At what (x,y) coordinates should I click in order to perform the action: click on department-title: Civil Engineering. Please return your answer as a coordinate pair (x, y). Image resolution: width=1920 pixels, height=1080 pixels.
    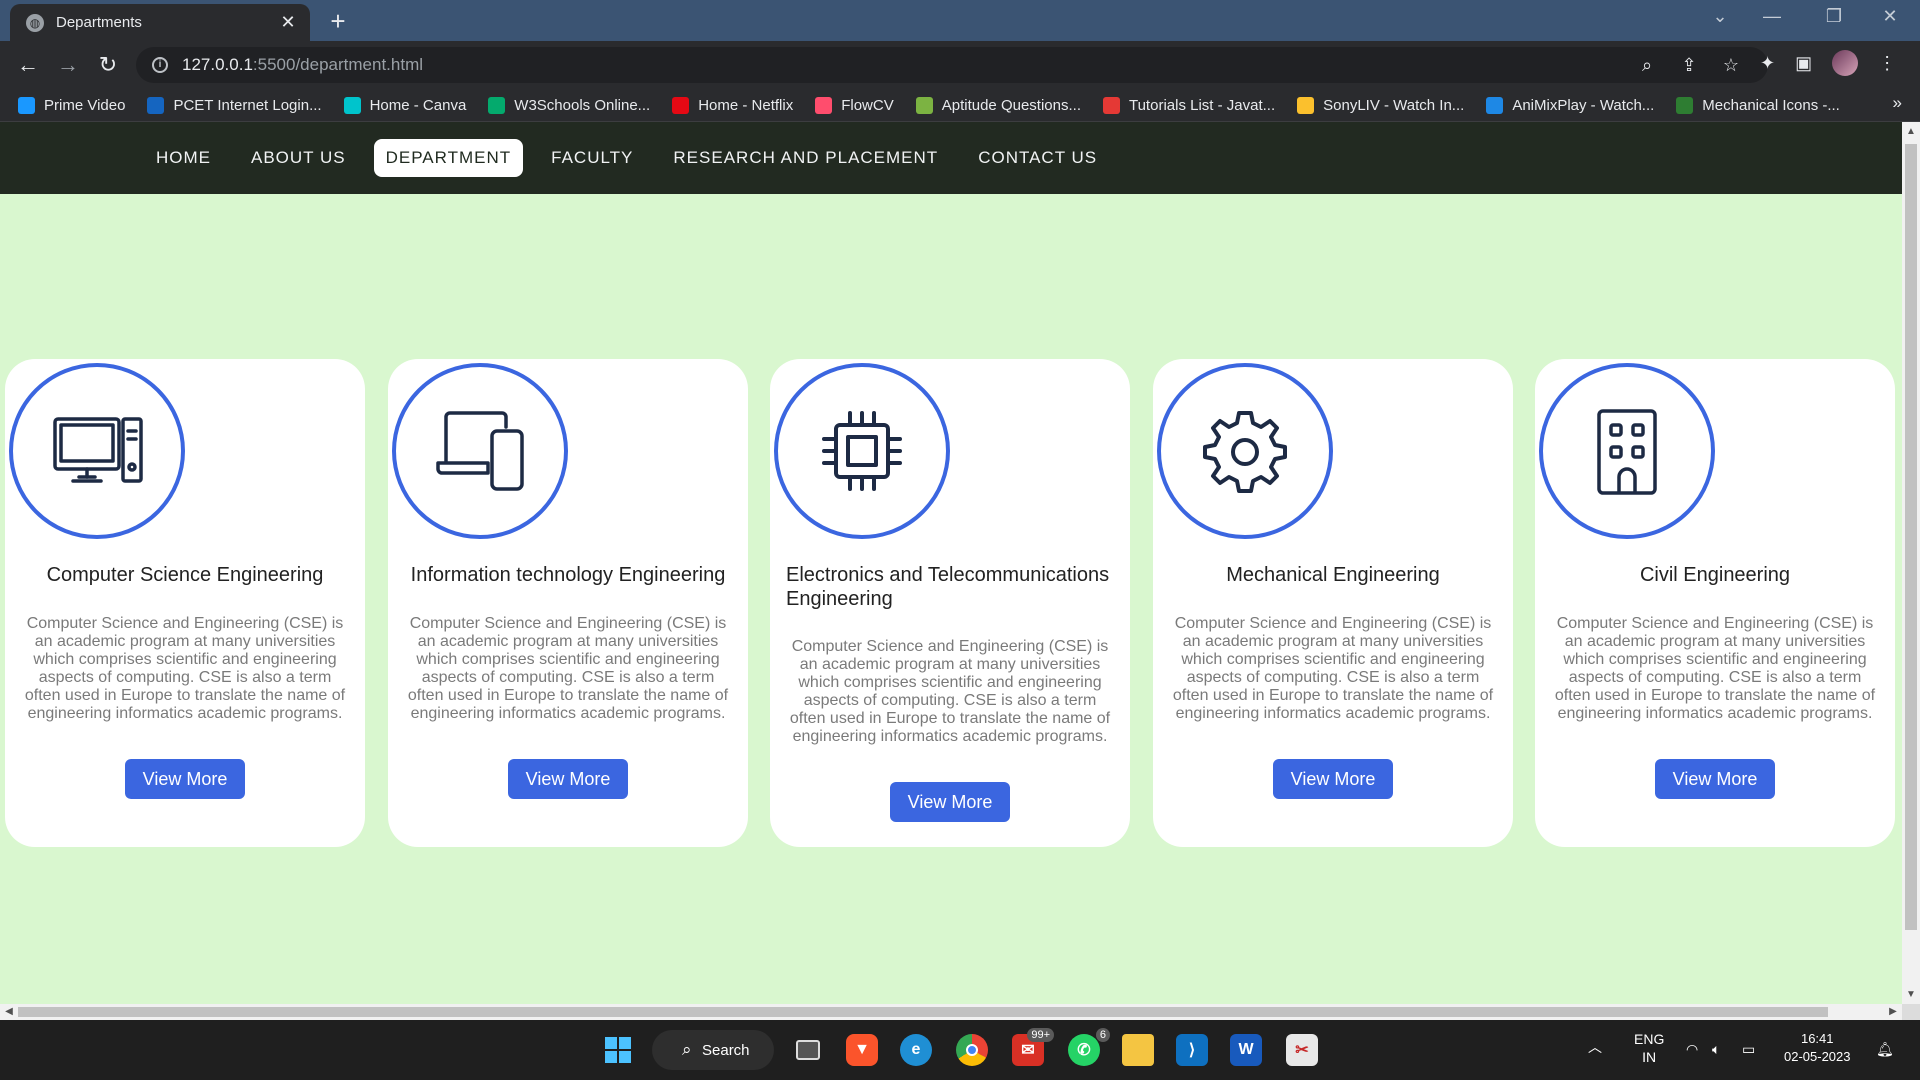
    Looking at the image, I should click on (1715, 575).